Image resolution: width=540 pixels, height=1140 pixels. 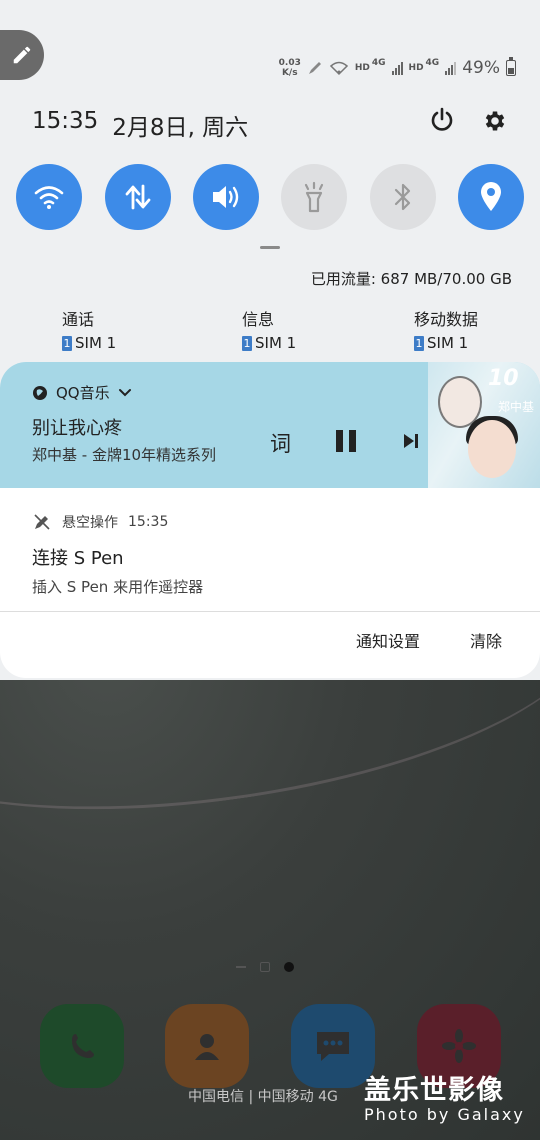 What do you see at coordinates (148, 522) in the screenshot?
I see `notification-time: 15:35` at bounding box center [148, 522].